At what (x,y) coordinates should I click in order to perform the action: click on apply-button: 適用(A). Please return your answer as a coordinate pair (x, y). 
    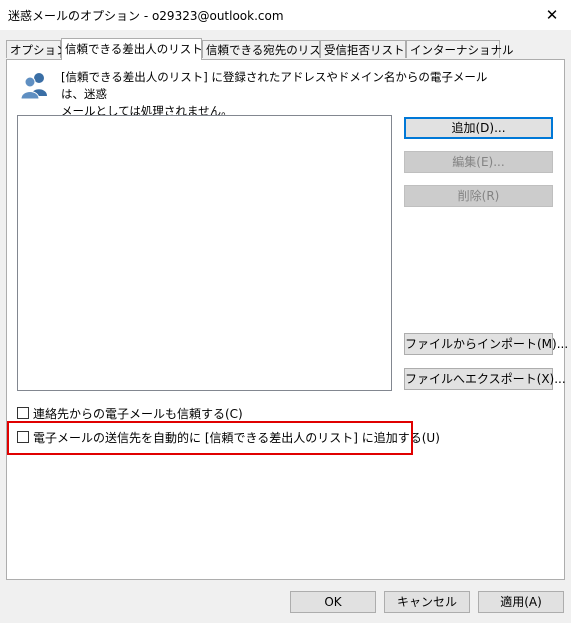
    Looking at the image, I should click on (521, 602).